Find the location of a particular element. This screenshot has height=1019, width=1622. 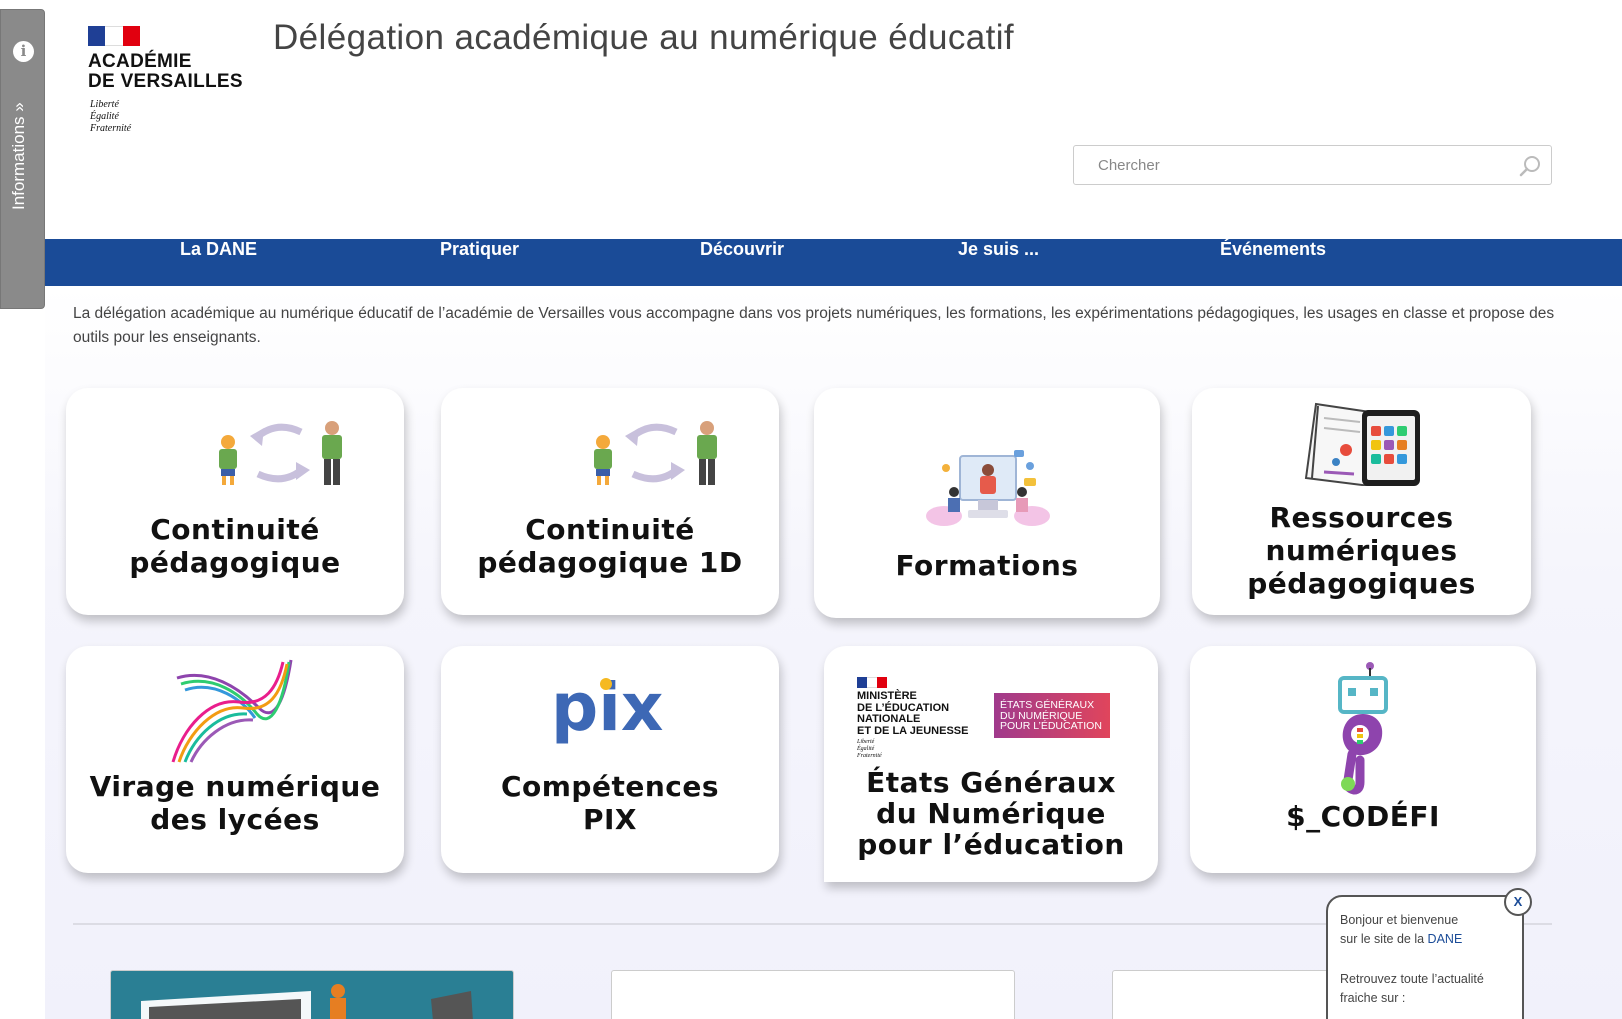

nav-item-la-dane: La DANE is located at coordinates (218, 262).